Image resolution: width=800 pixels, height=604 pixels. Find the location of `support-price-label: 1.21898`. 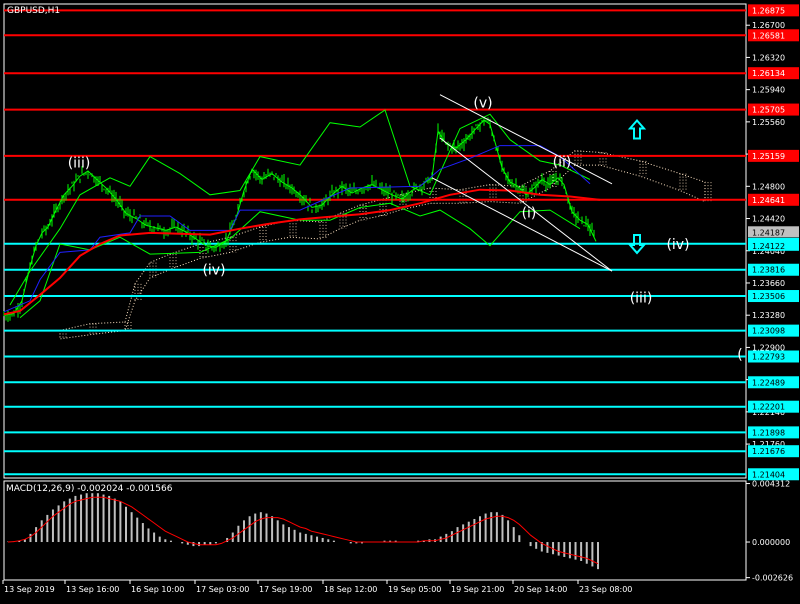

support-price-label: 1.21898 is located at coordinates (768, 432).